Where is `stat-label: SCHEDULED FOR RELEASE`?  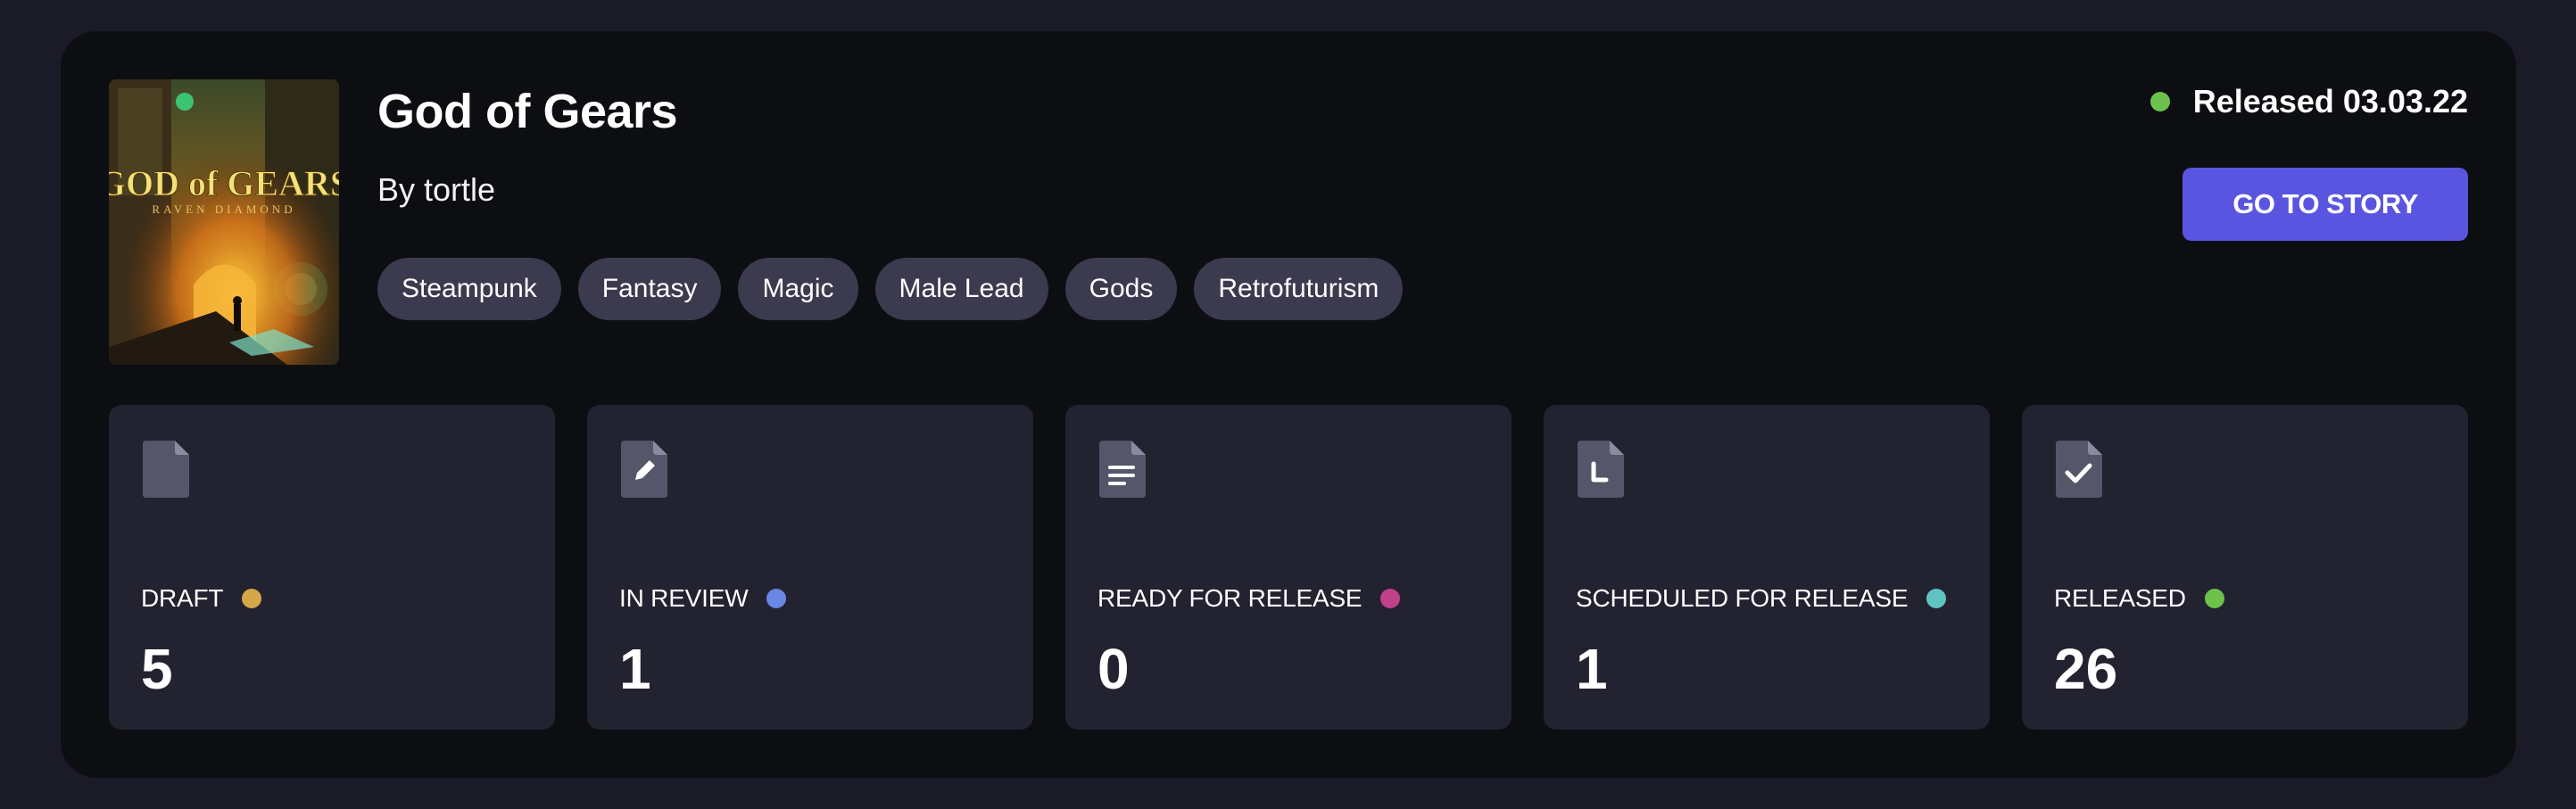 stat-label: SCHEDULED FOR RELEASE is located at coordinates (1742, 598).